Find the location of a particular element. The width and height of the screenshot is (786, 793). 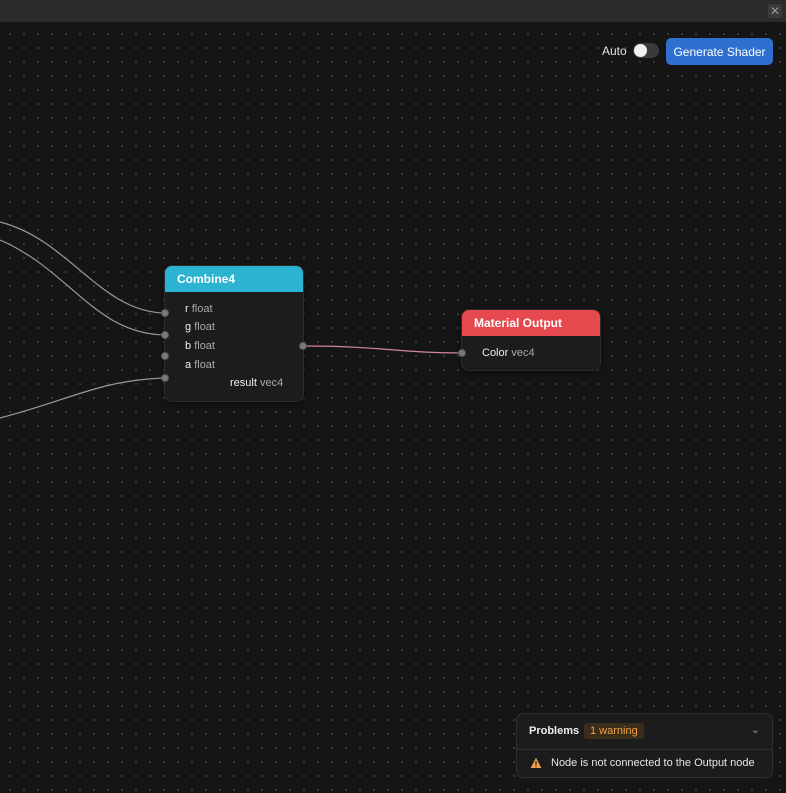

title-bar: ✕ is located at coordinates (393, 11).